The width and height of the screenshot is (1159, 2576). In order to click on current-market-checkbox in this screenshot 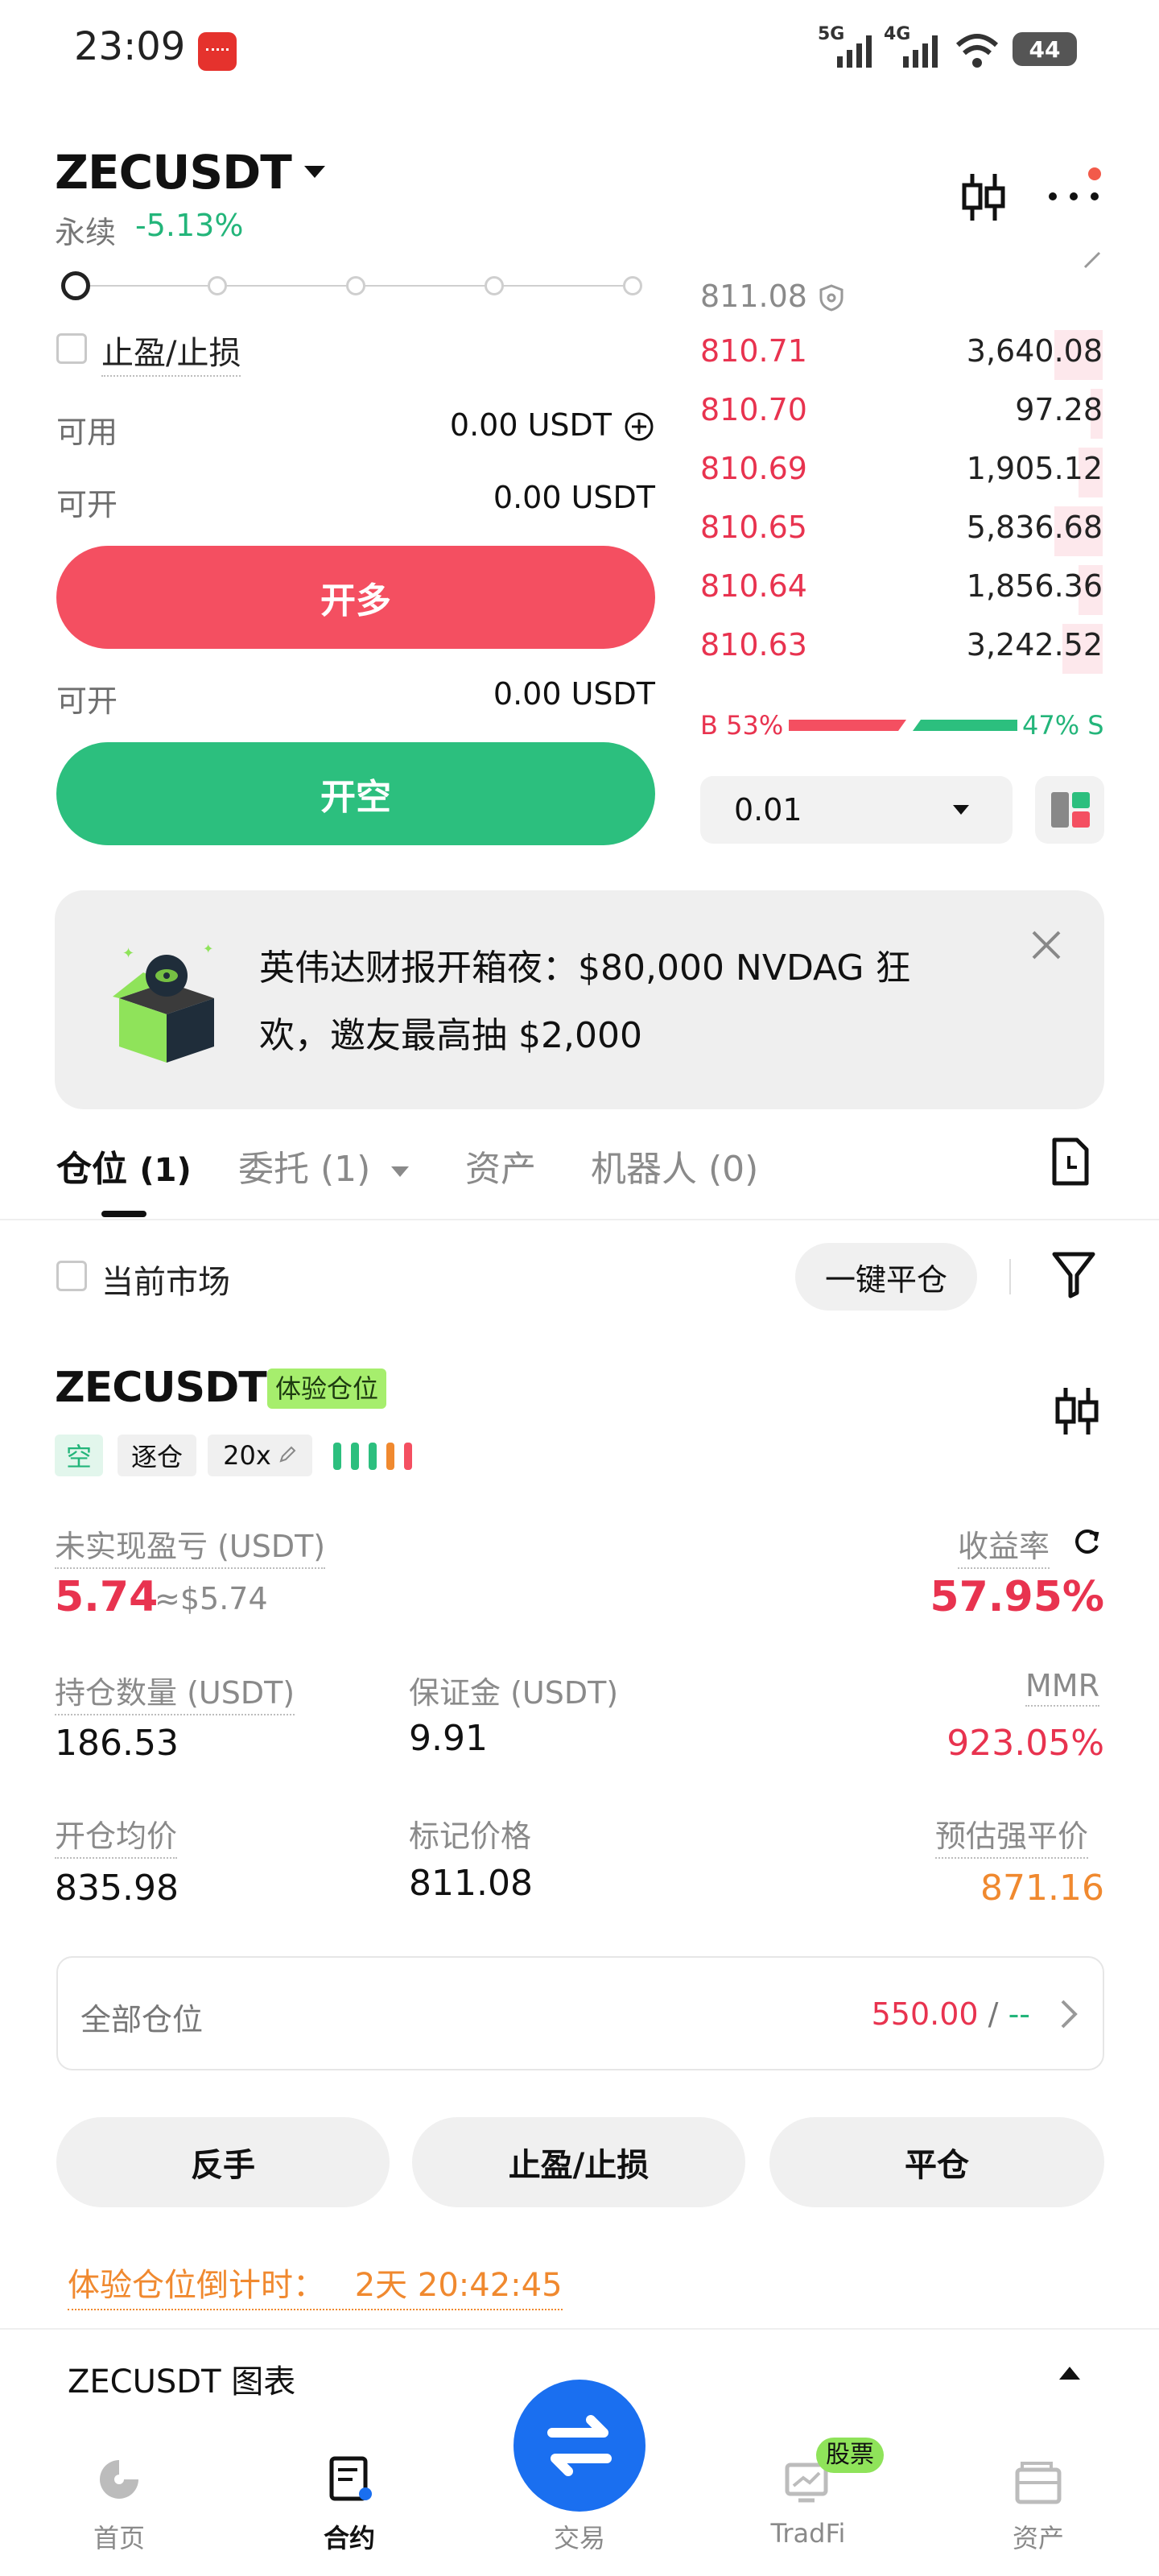, I will do `click(71, 1276)`.